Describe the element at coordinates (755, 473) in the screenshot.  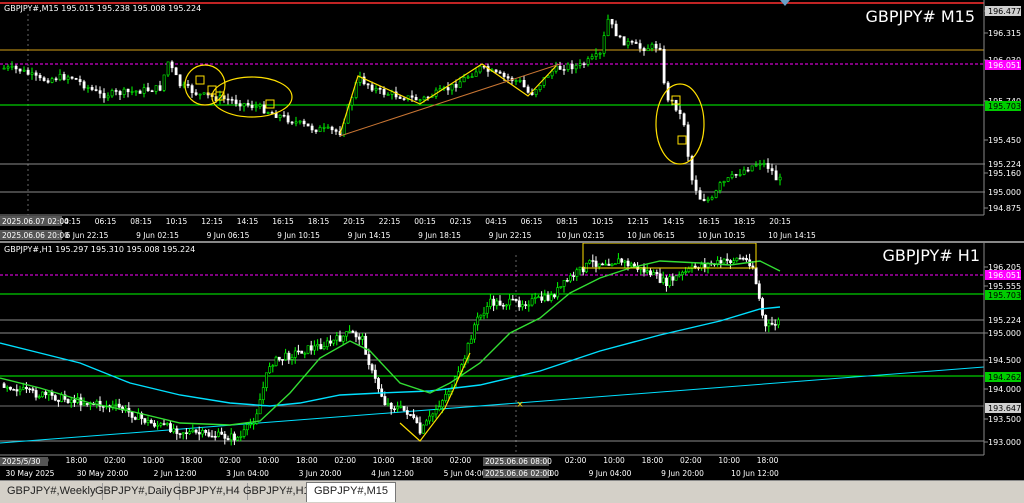
I see `h1-date-label: 10 Jun 12:00` at that location.